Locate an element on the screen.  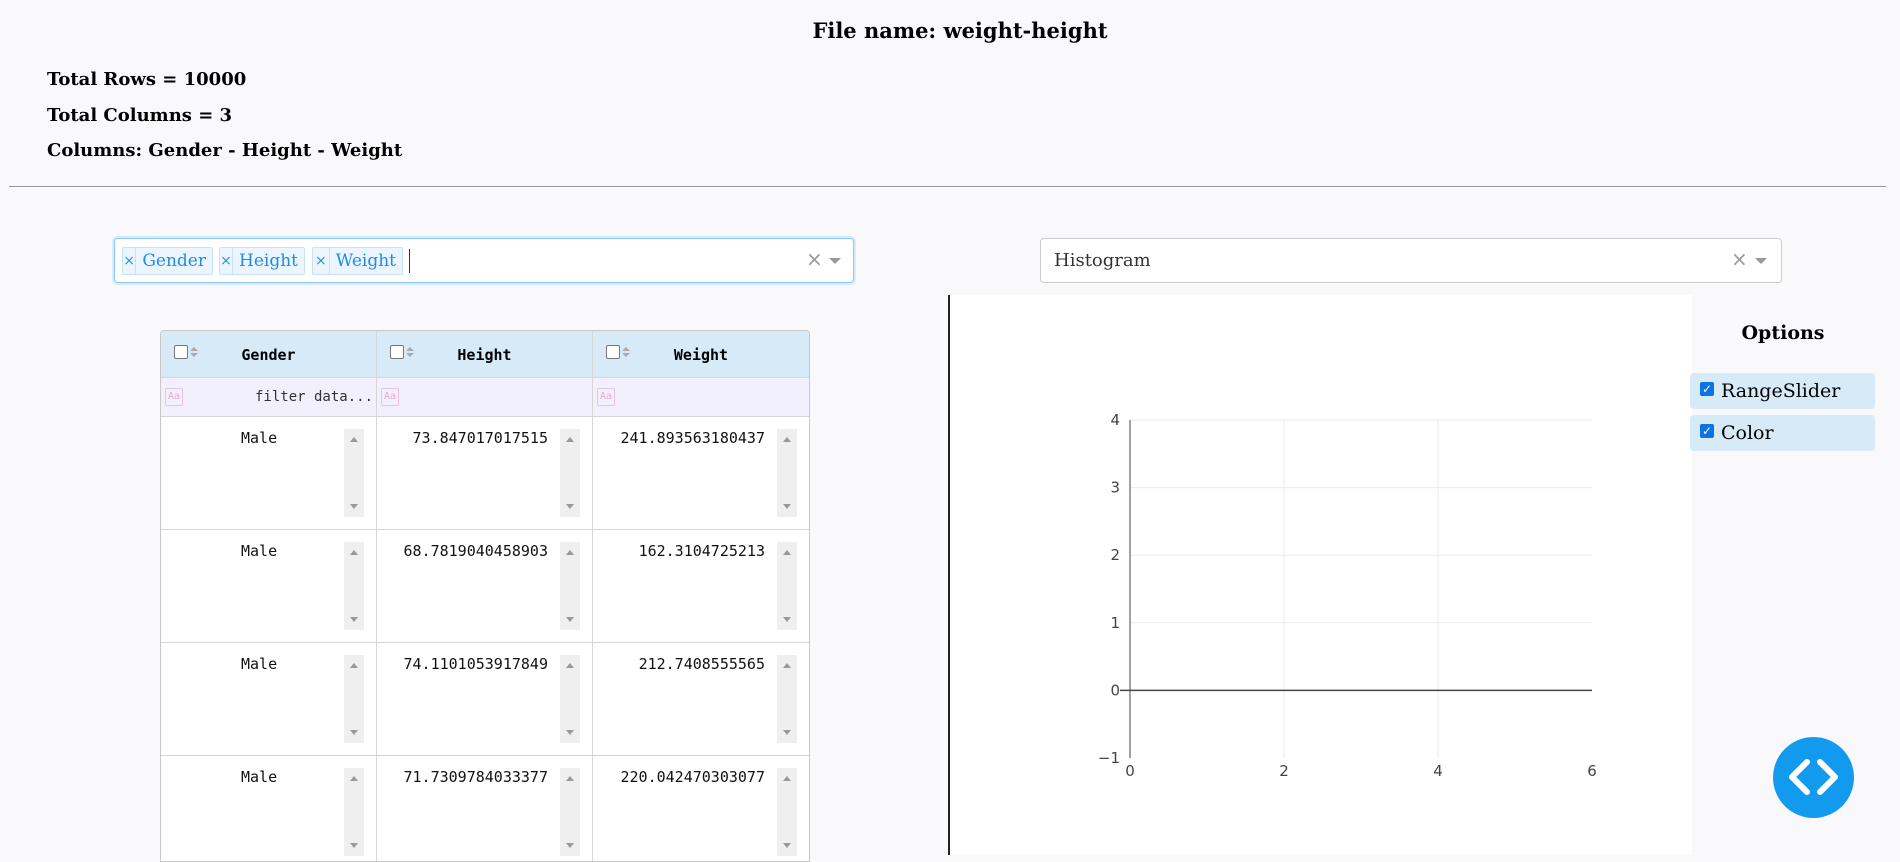
total-columns-text: Total Columns = 3 is located at coordinates (140, 115).